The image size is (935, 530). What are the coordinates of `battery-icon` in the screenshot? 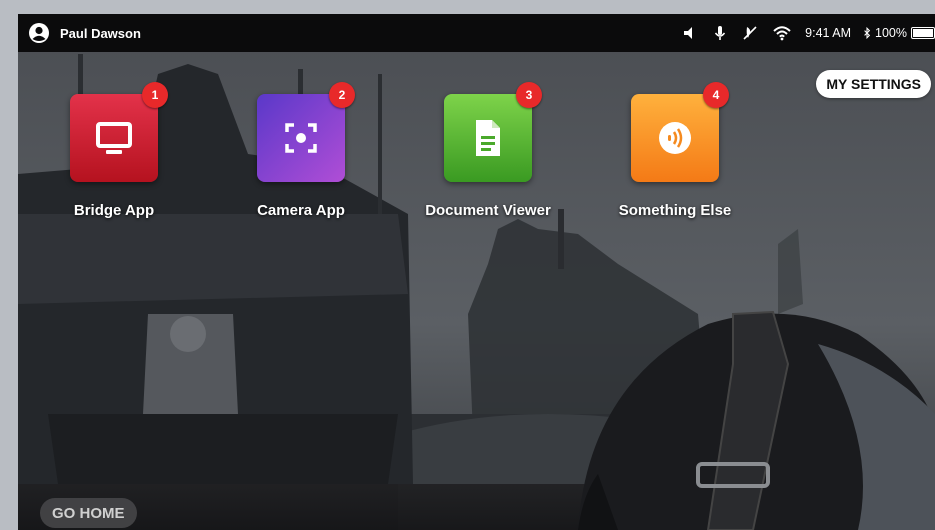 It's located at (923, 33).